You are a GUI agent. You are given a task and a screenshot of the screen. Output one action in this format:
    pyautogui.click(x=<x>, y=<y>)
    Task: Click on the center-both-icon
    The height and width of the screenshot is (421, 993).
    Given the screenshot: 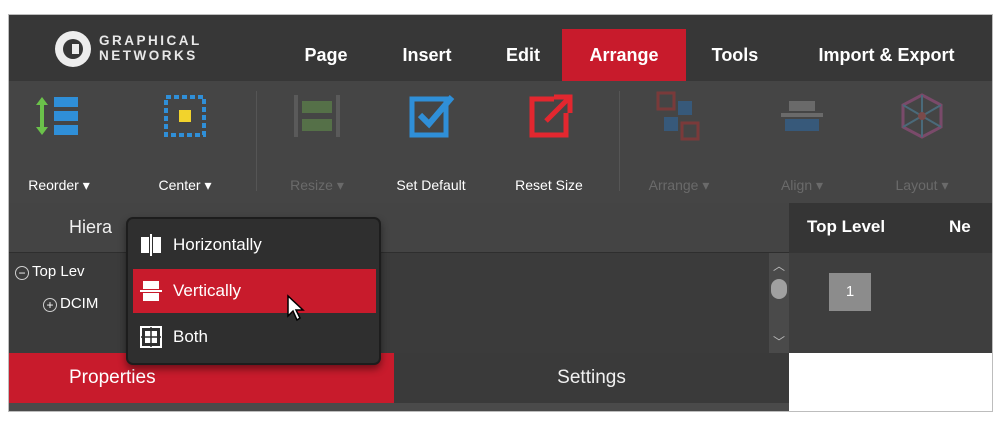 What is the action you would take?
    pyautogui.click(x=151, y=337)
    